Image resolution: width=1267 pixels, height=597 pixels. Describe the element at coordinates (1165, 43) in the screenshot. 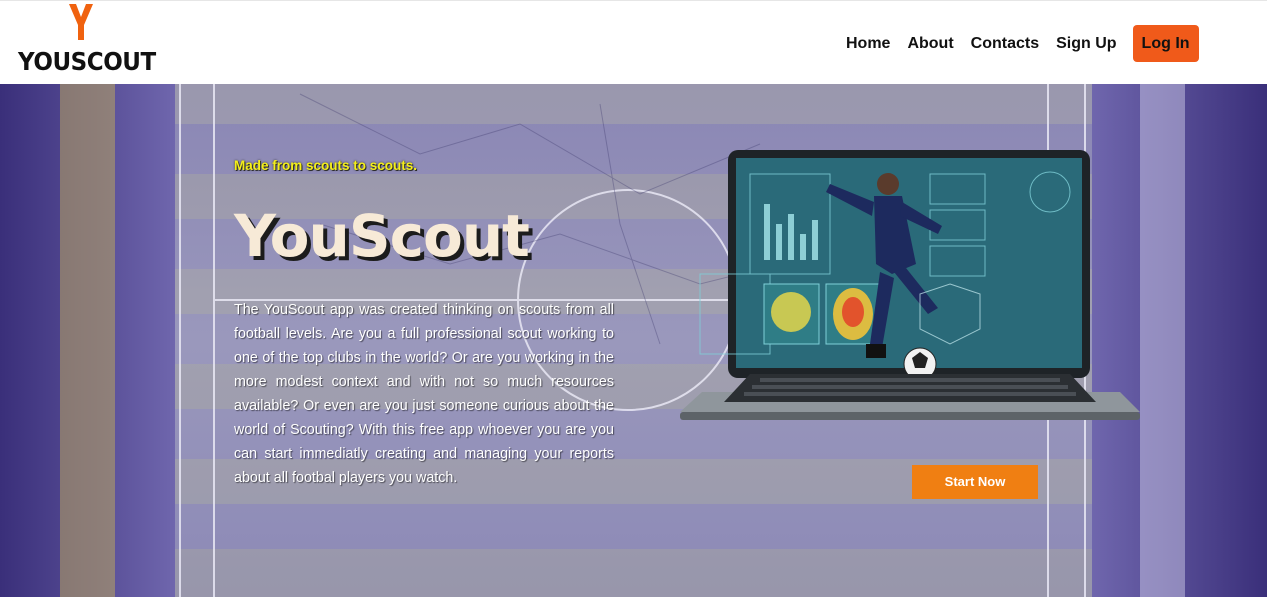

I see `login-button: Log In` at that location.